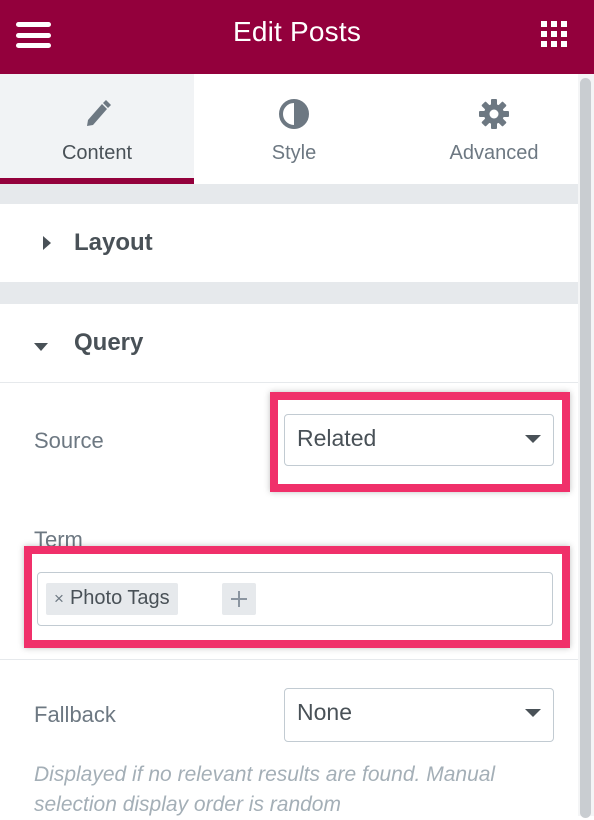 This screenshot has height=820, width=594. I want to click on fallback-label: Fallback, so click(75, 714).